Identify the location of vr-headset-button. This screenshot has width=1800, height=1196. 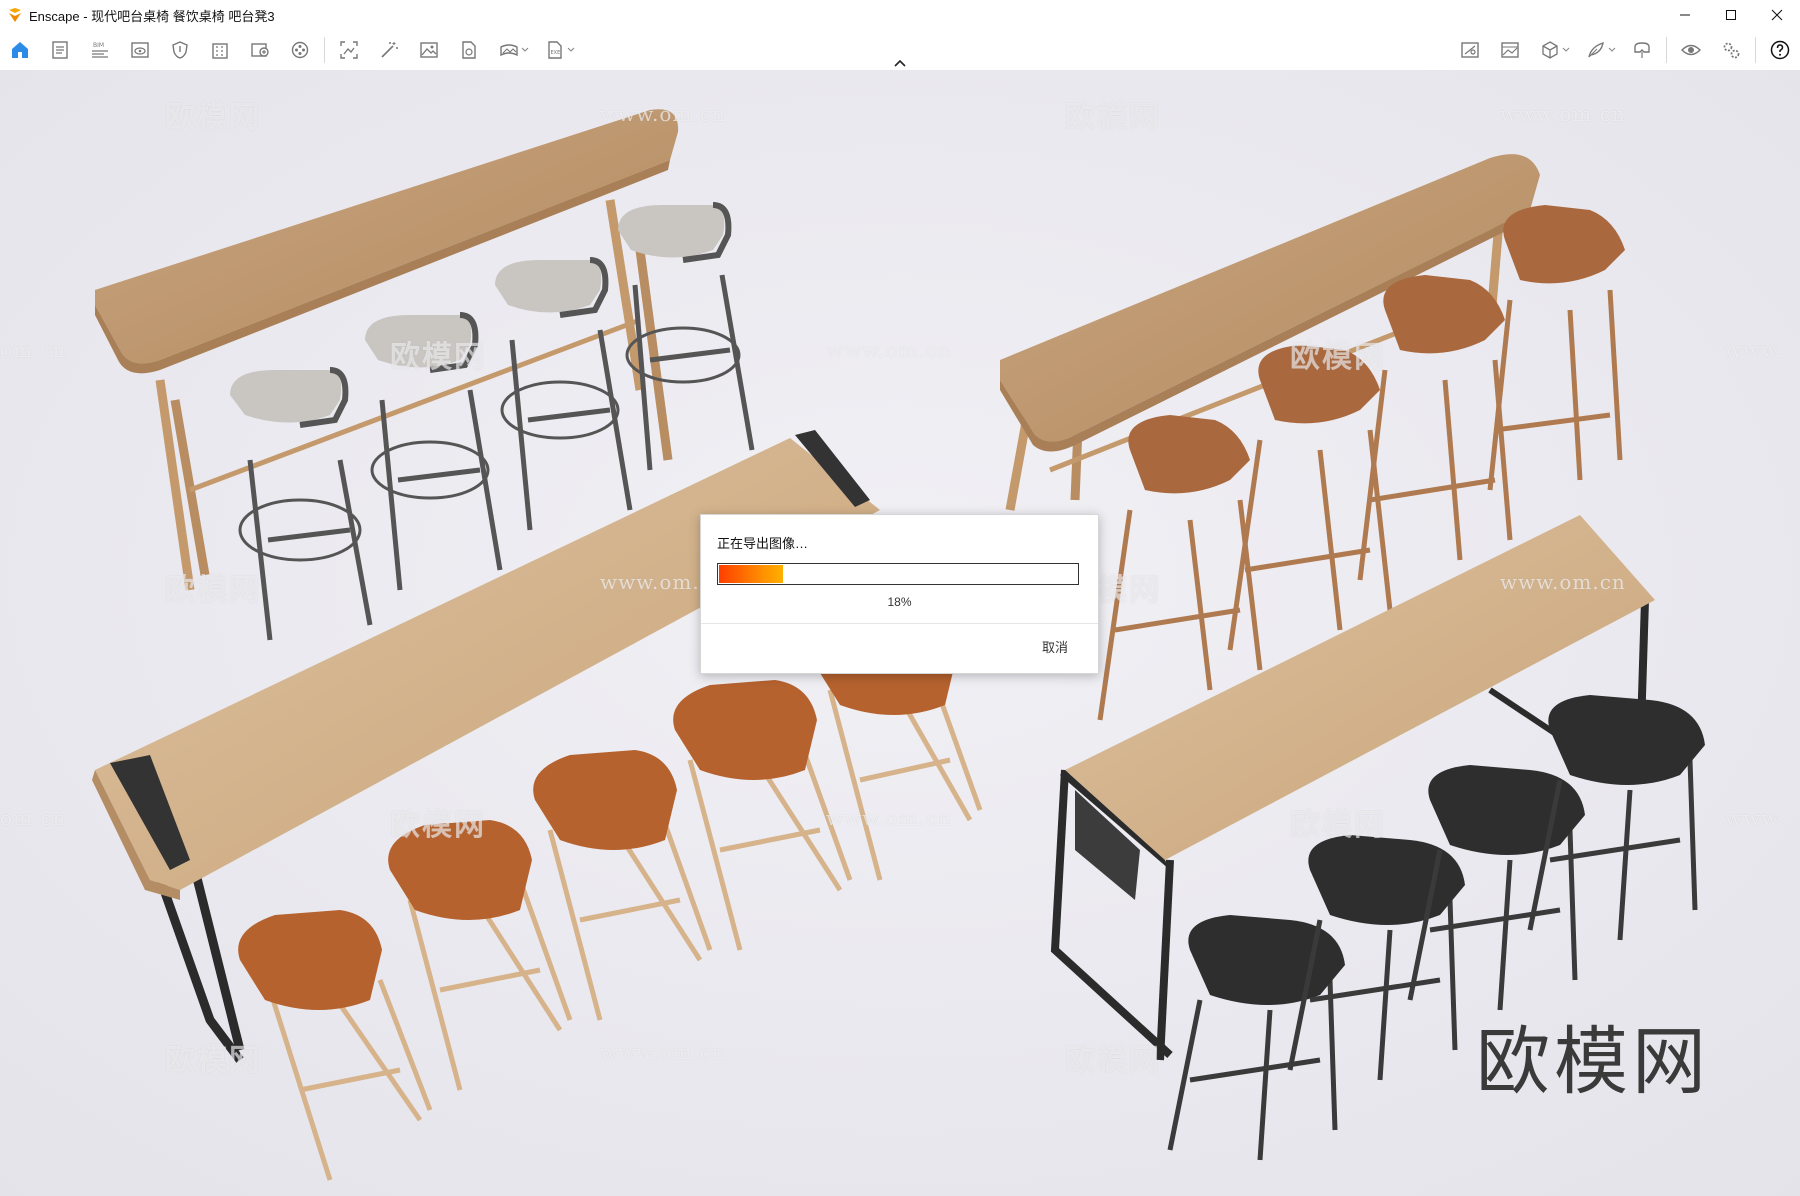
(1642, 50).